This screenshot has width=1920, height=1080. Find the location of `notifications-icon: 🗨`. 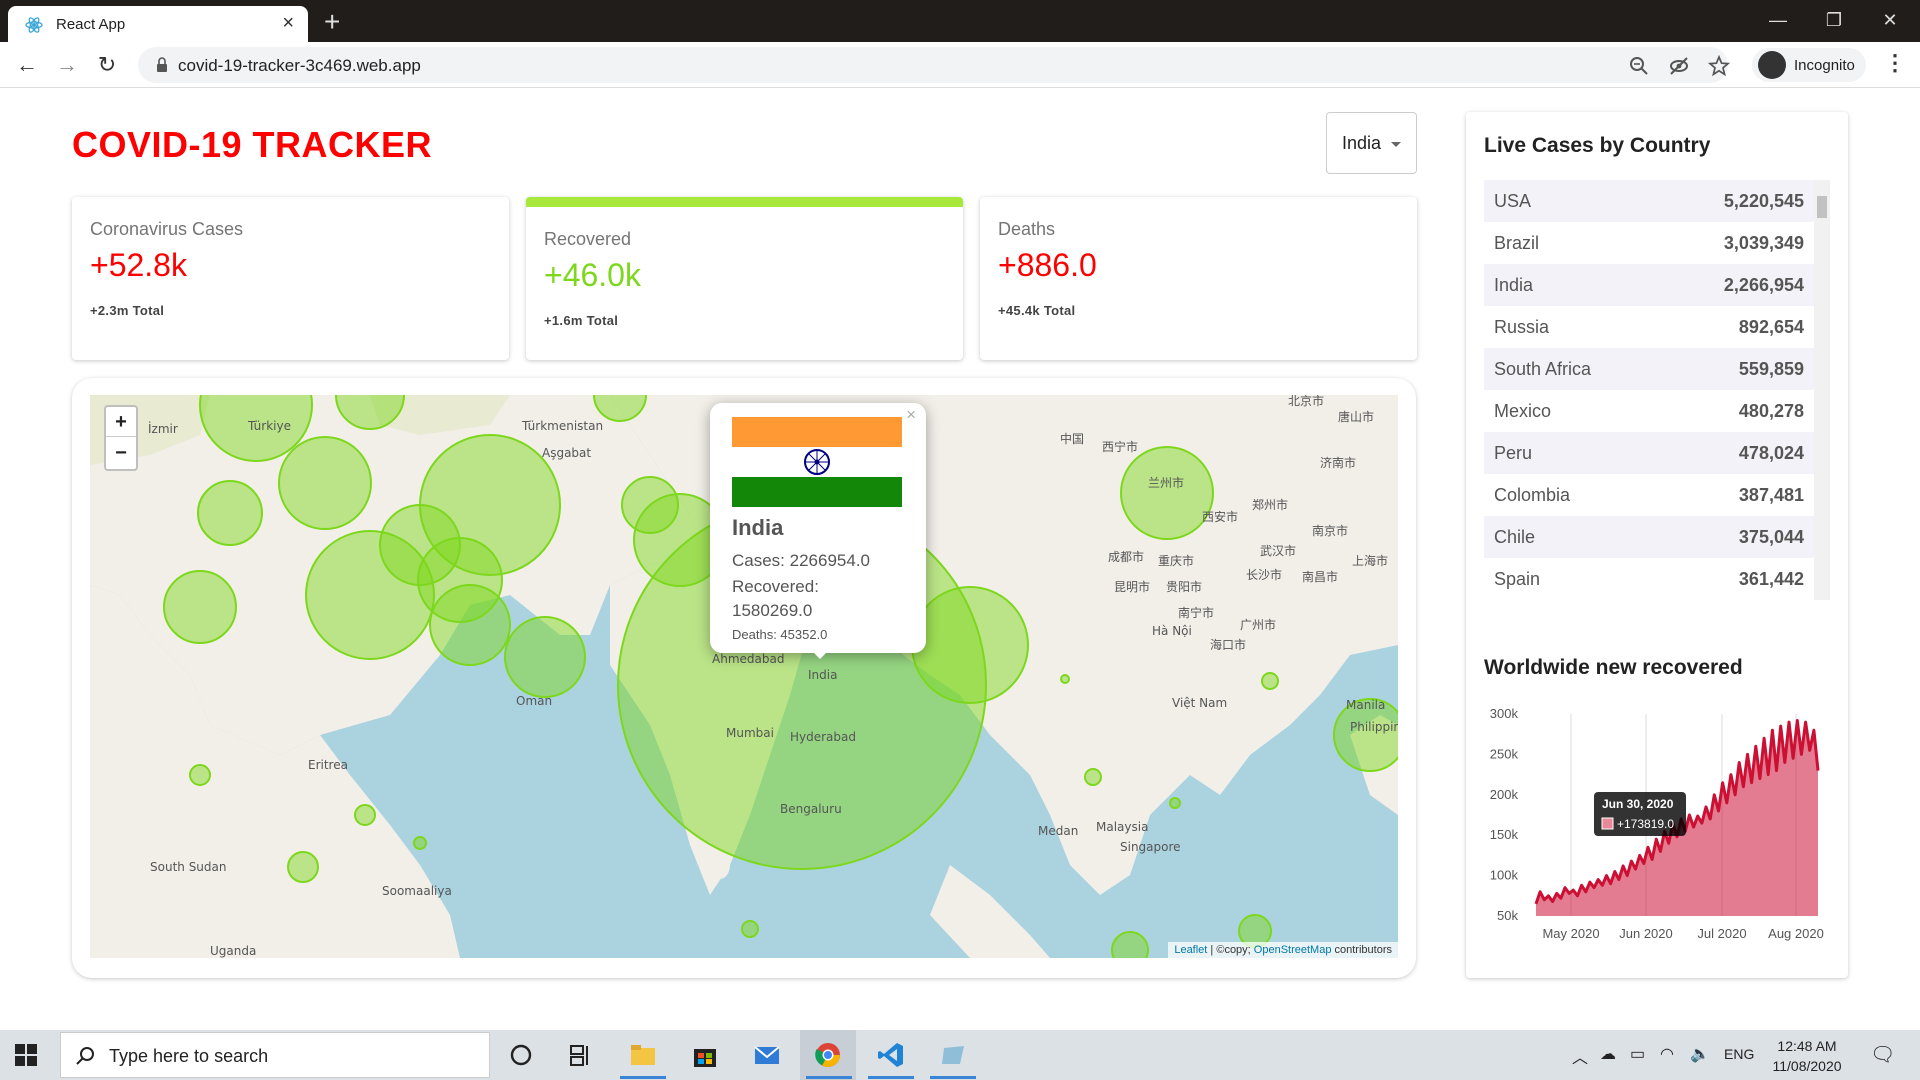

notifications-icon: 🗨 is located at coordinates (1882, 1054).